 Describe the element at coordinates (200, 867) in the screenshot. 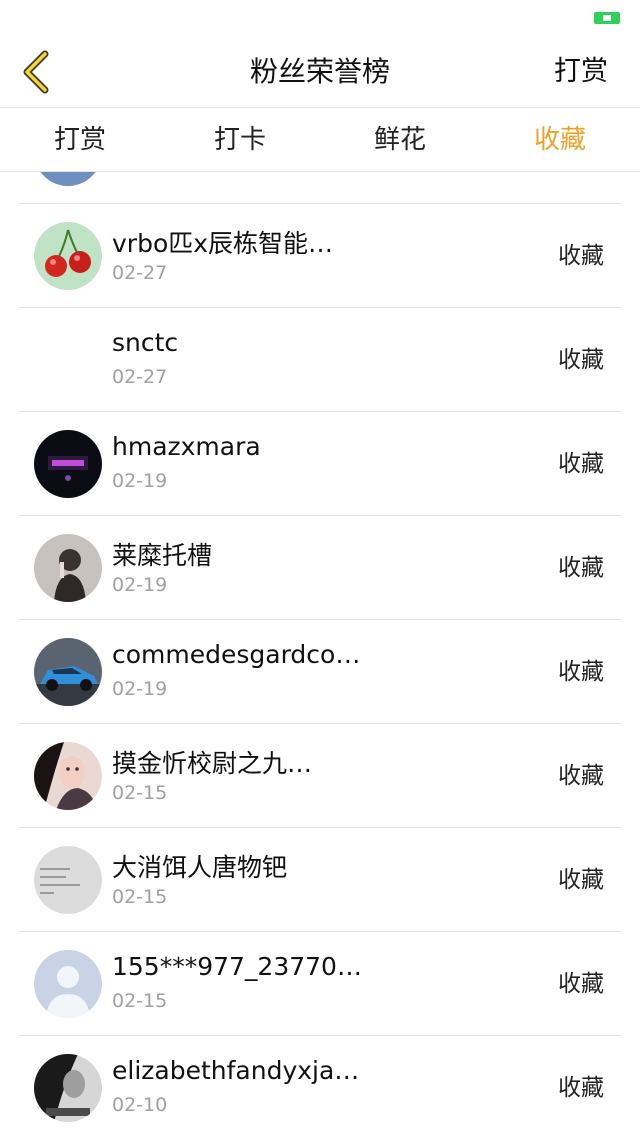

I see `user-name: 大消饵人唐物钯` at that location.